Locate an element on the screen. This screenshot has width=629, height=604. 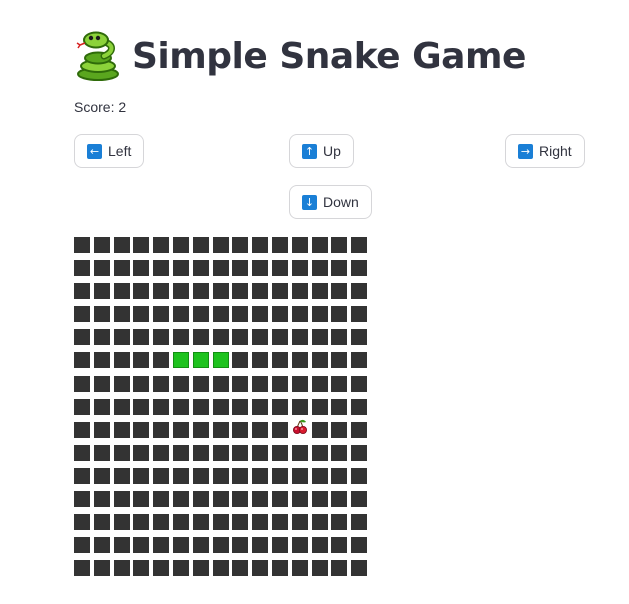
right-button: → Right is located at coordinates (545, 151).